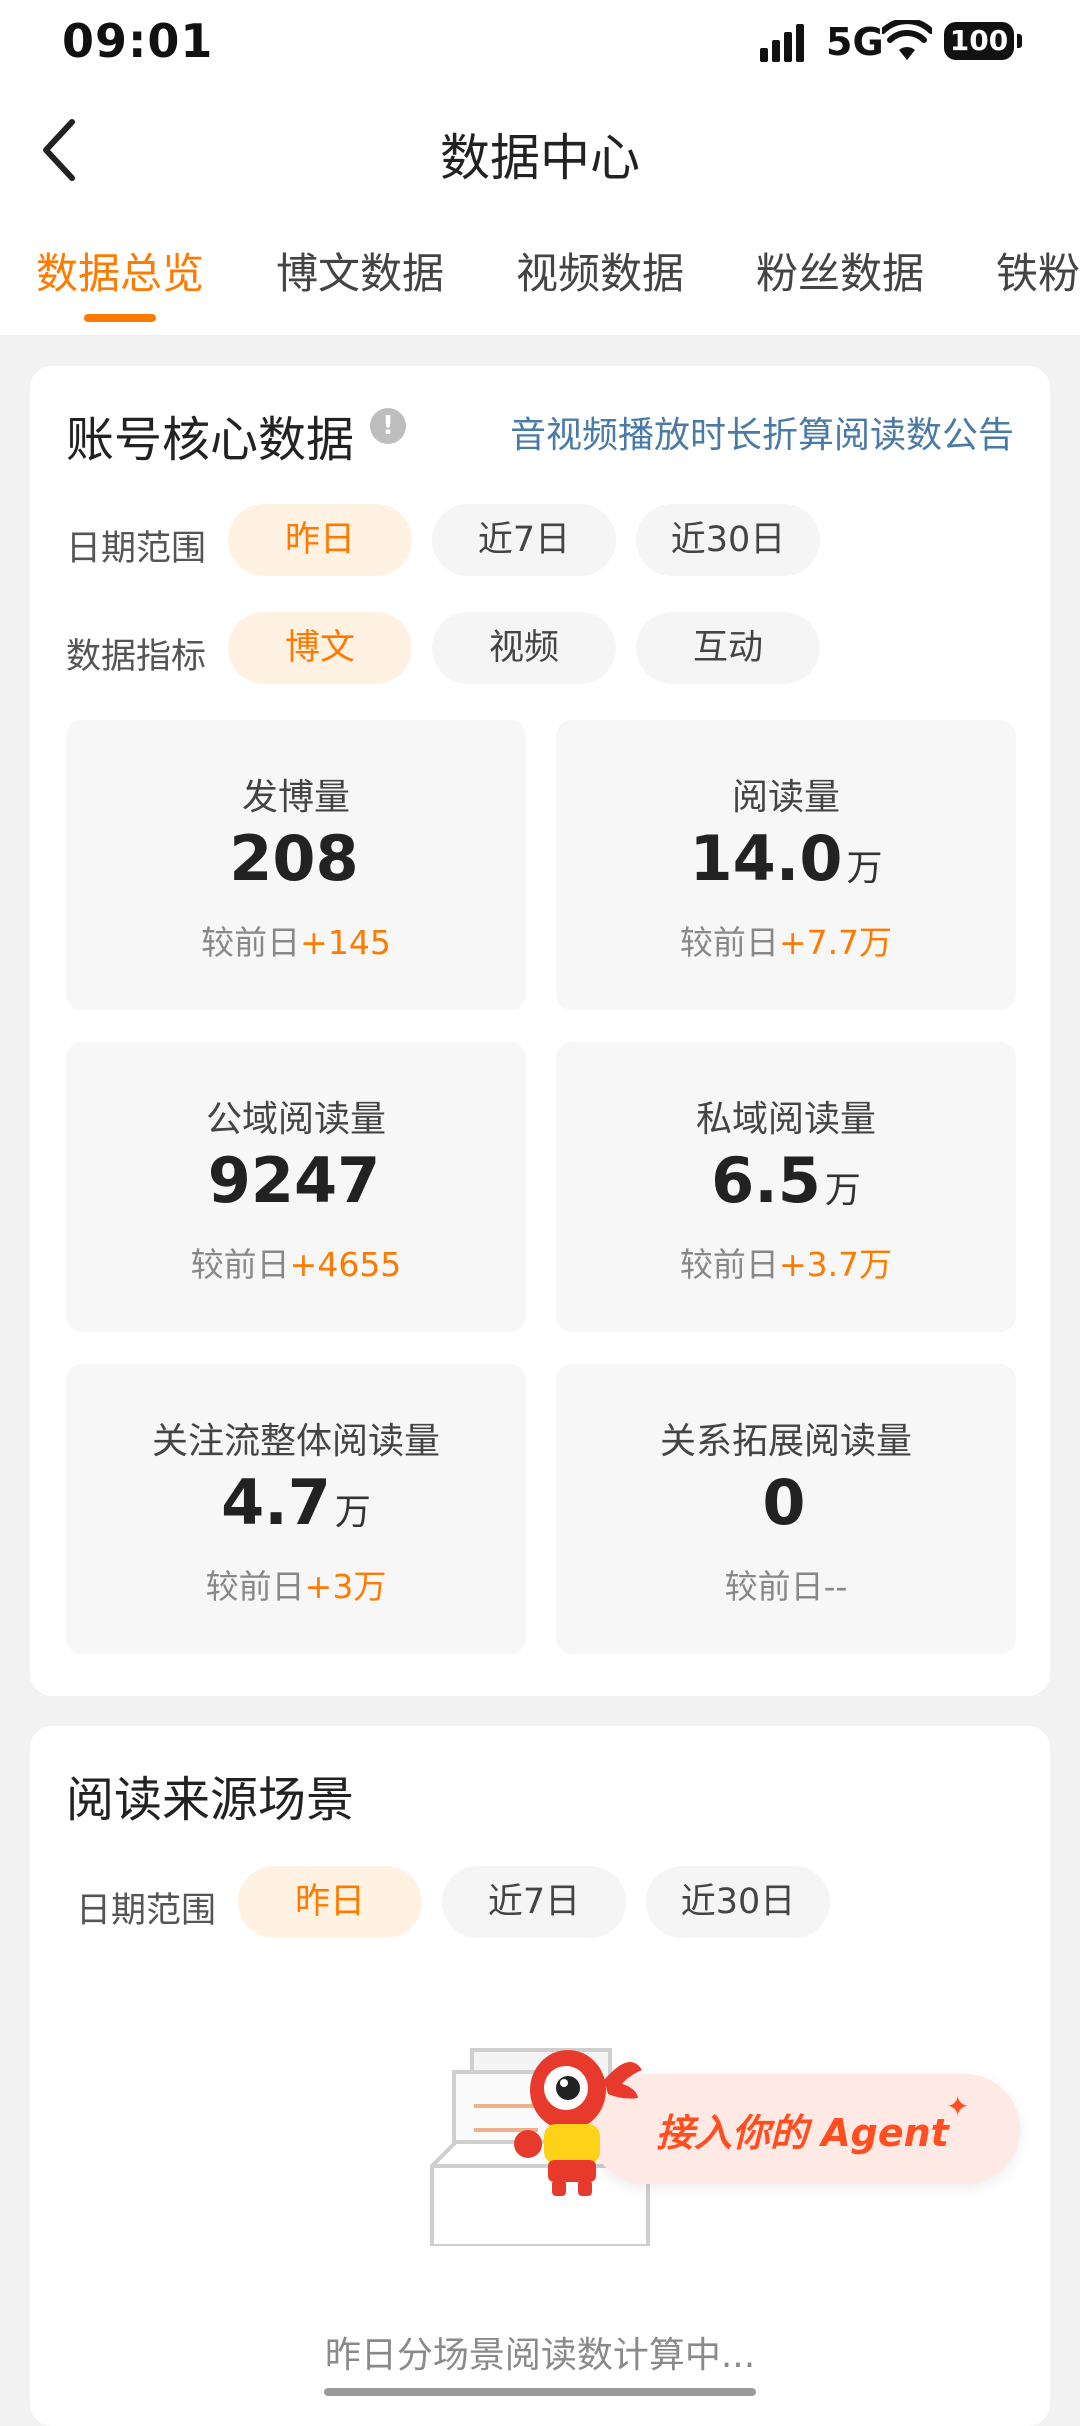 The height and width of the screenshot is (2426, 1080). What do you see at coordinates (294, 1180) in the screenshot?
I see `stat-value: 9247` at bounding box center [294, 1180].